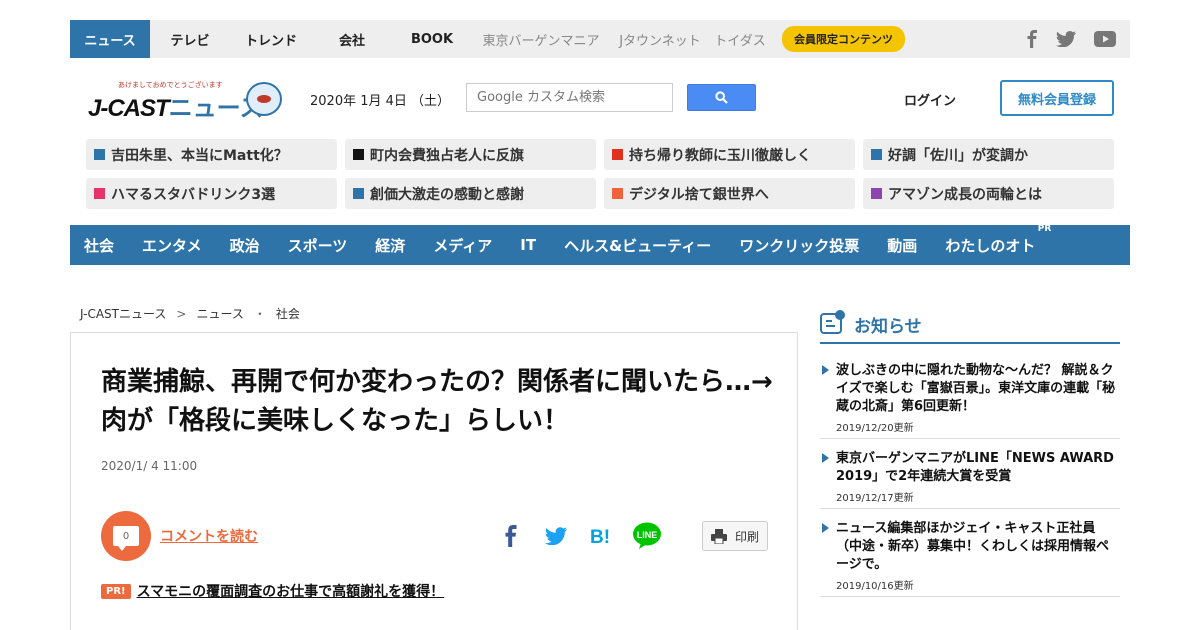 This screenshot has height=630, width=1200. Describe the element at coordinates (190, 39) in the screenshot. I see `tab-tv: テレビ` at that location.